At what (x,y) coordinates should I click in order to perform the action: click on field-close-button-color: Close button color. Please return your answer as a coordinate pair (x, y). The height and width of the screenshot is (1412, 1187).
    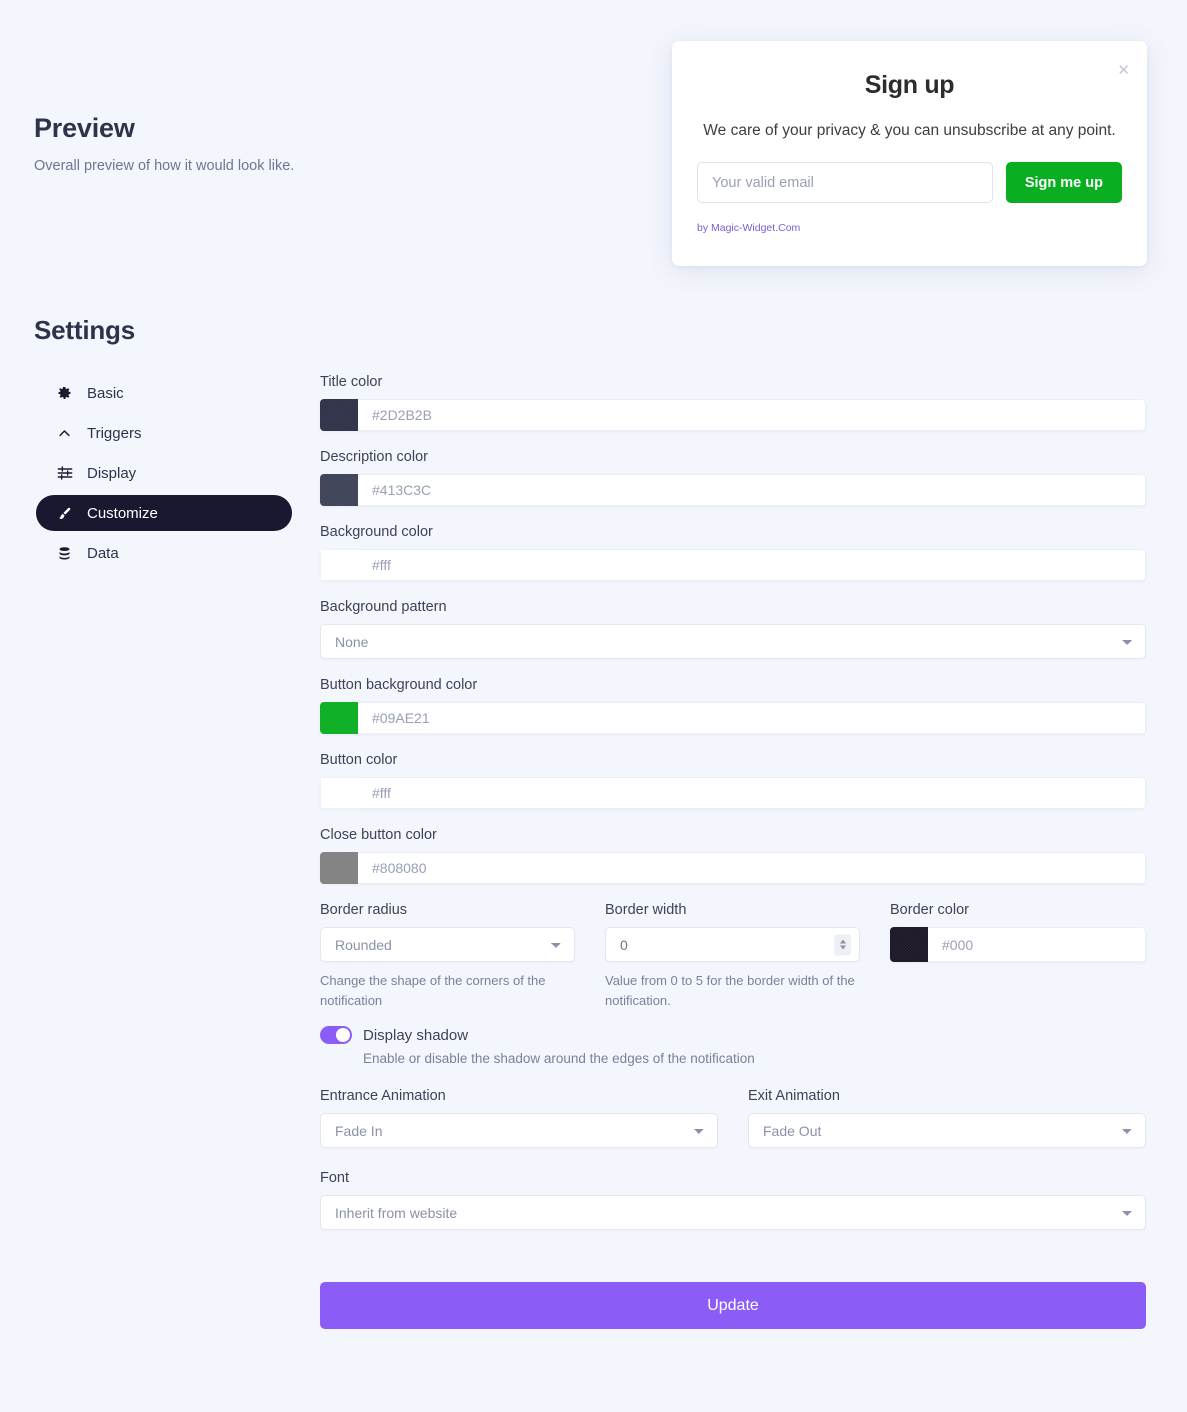
    Looking at the image, I should click on (733, 855).